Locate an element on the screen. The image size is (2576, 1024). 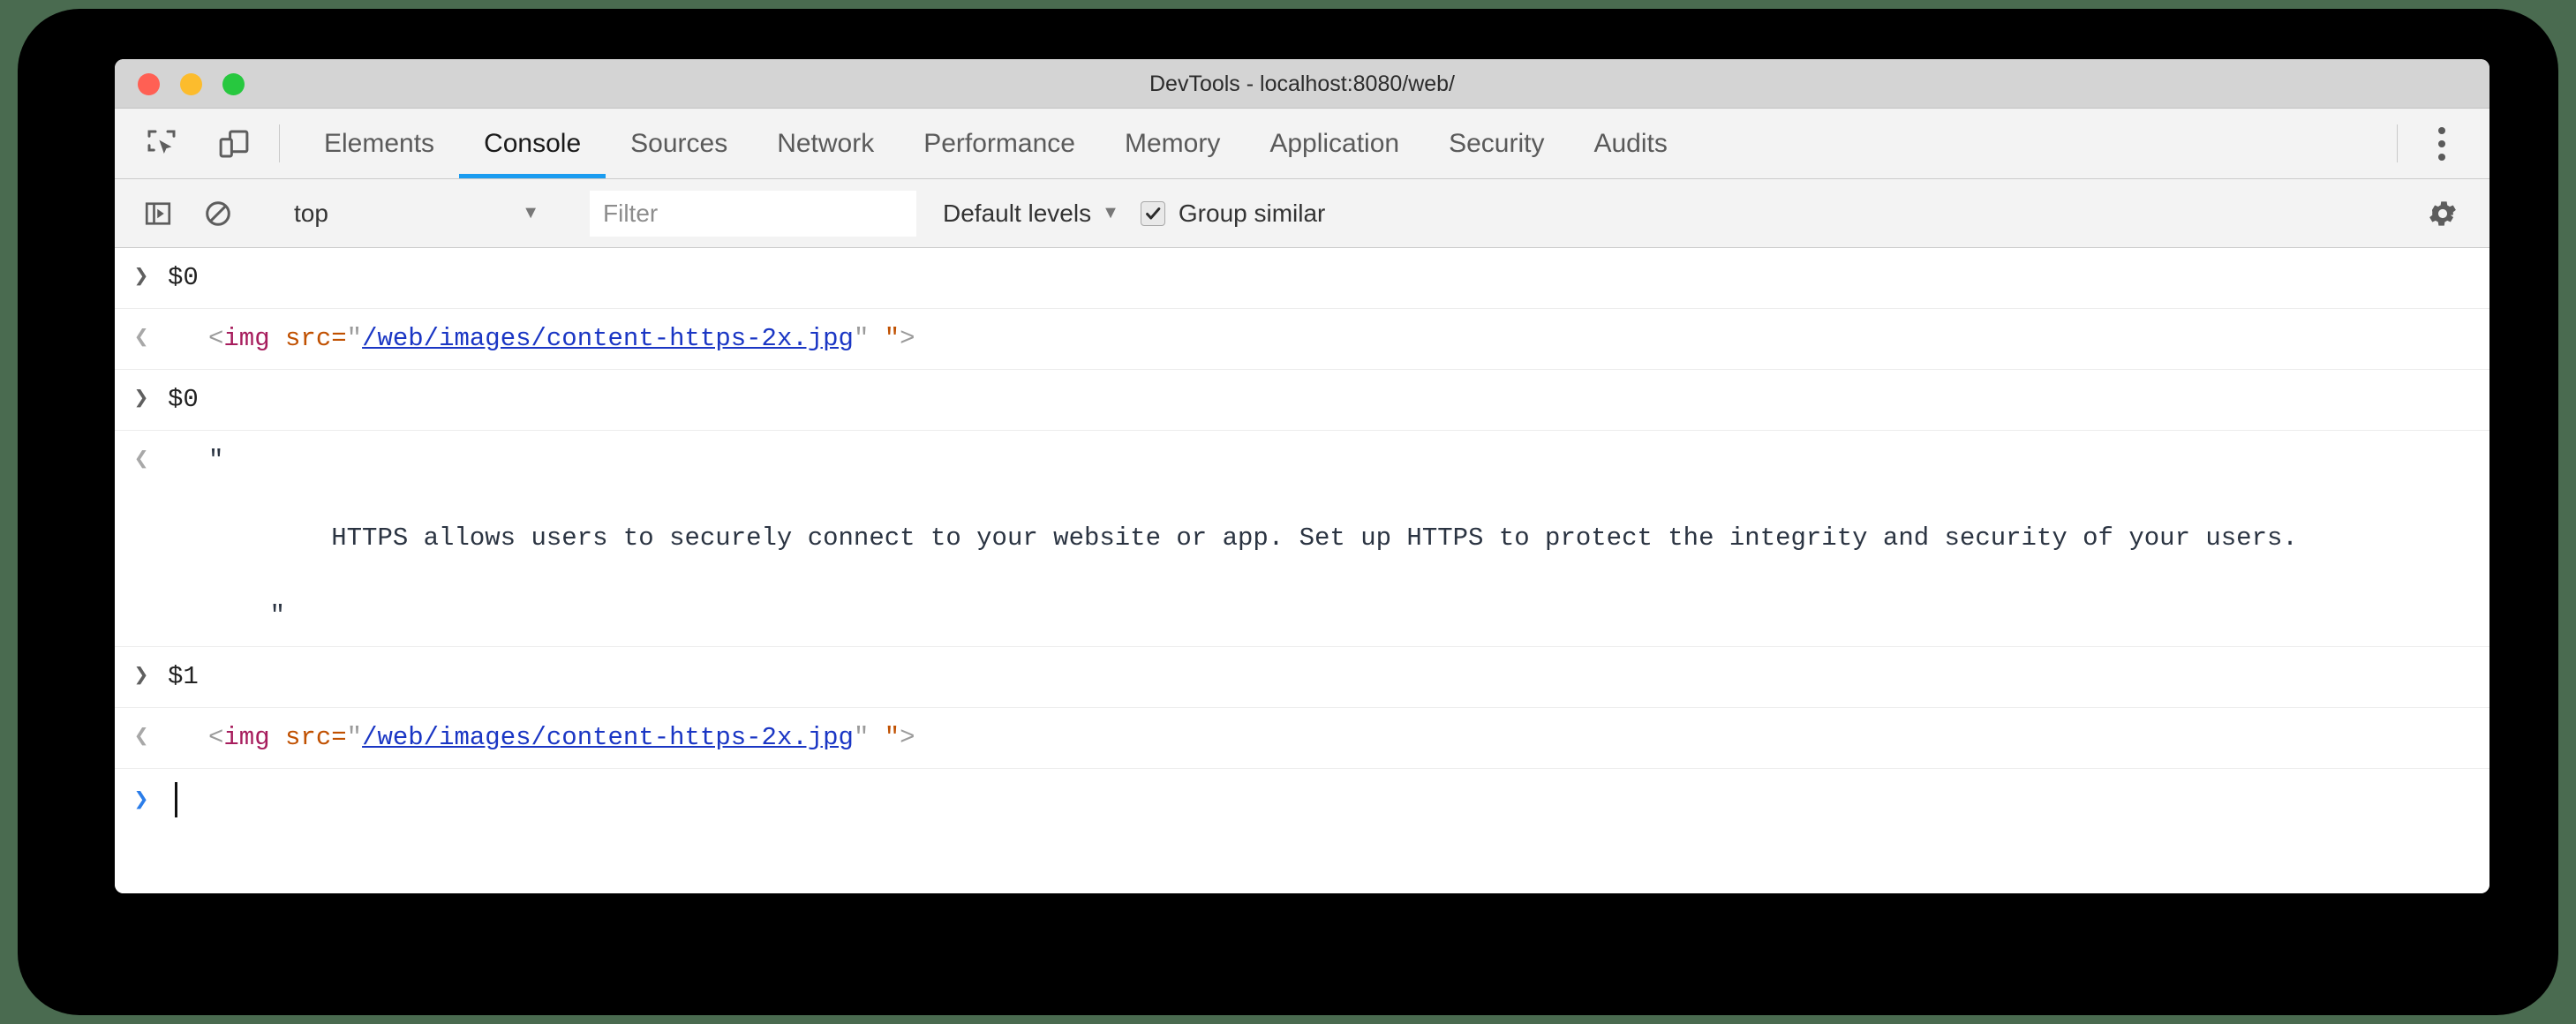
log-levels-select: Default levels ▼ is located at coordinates (1032, 213).